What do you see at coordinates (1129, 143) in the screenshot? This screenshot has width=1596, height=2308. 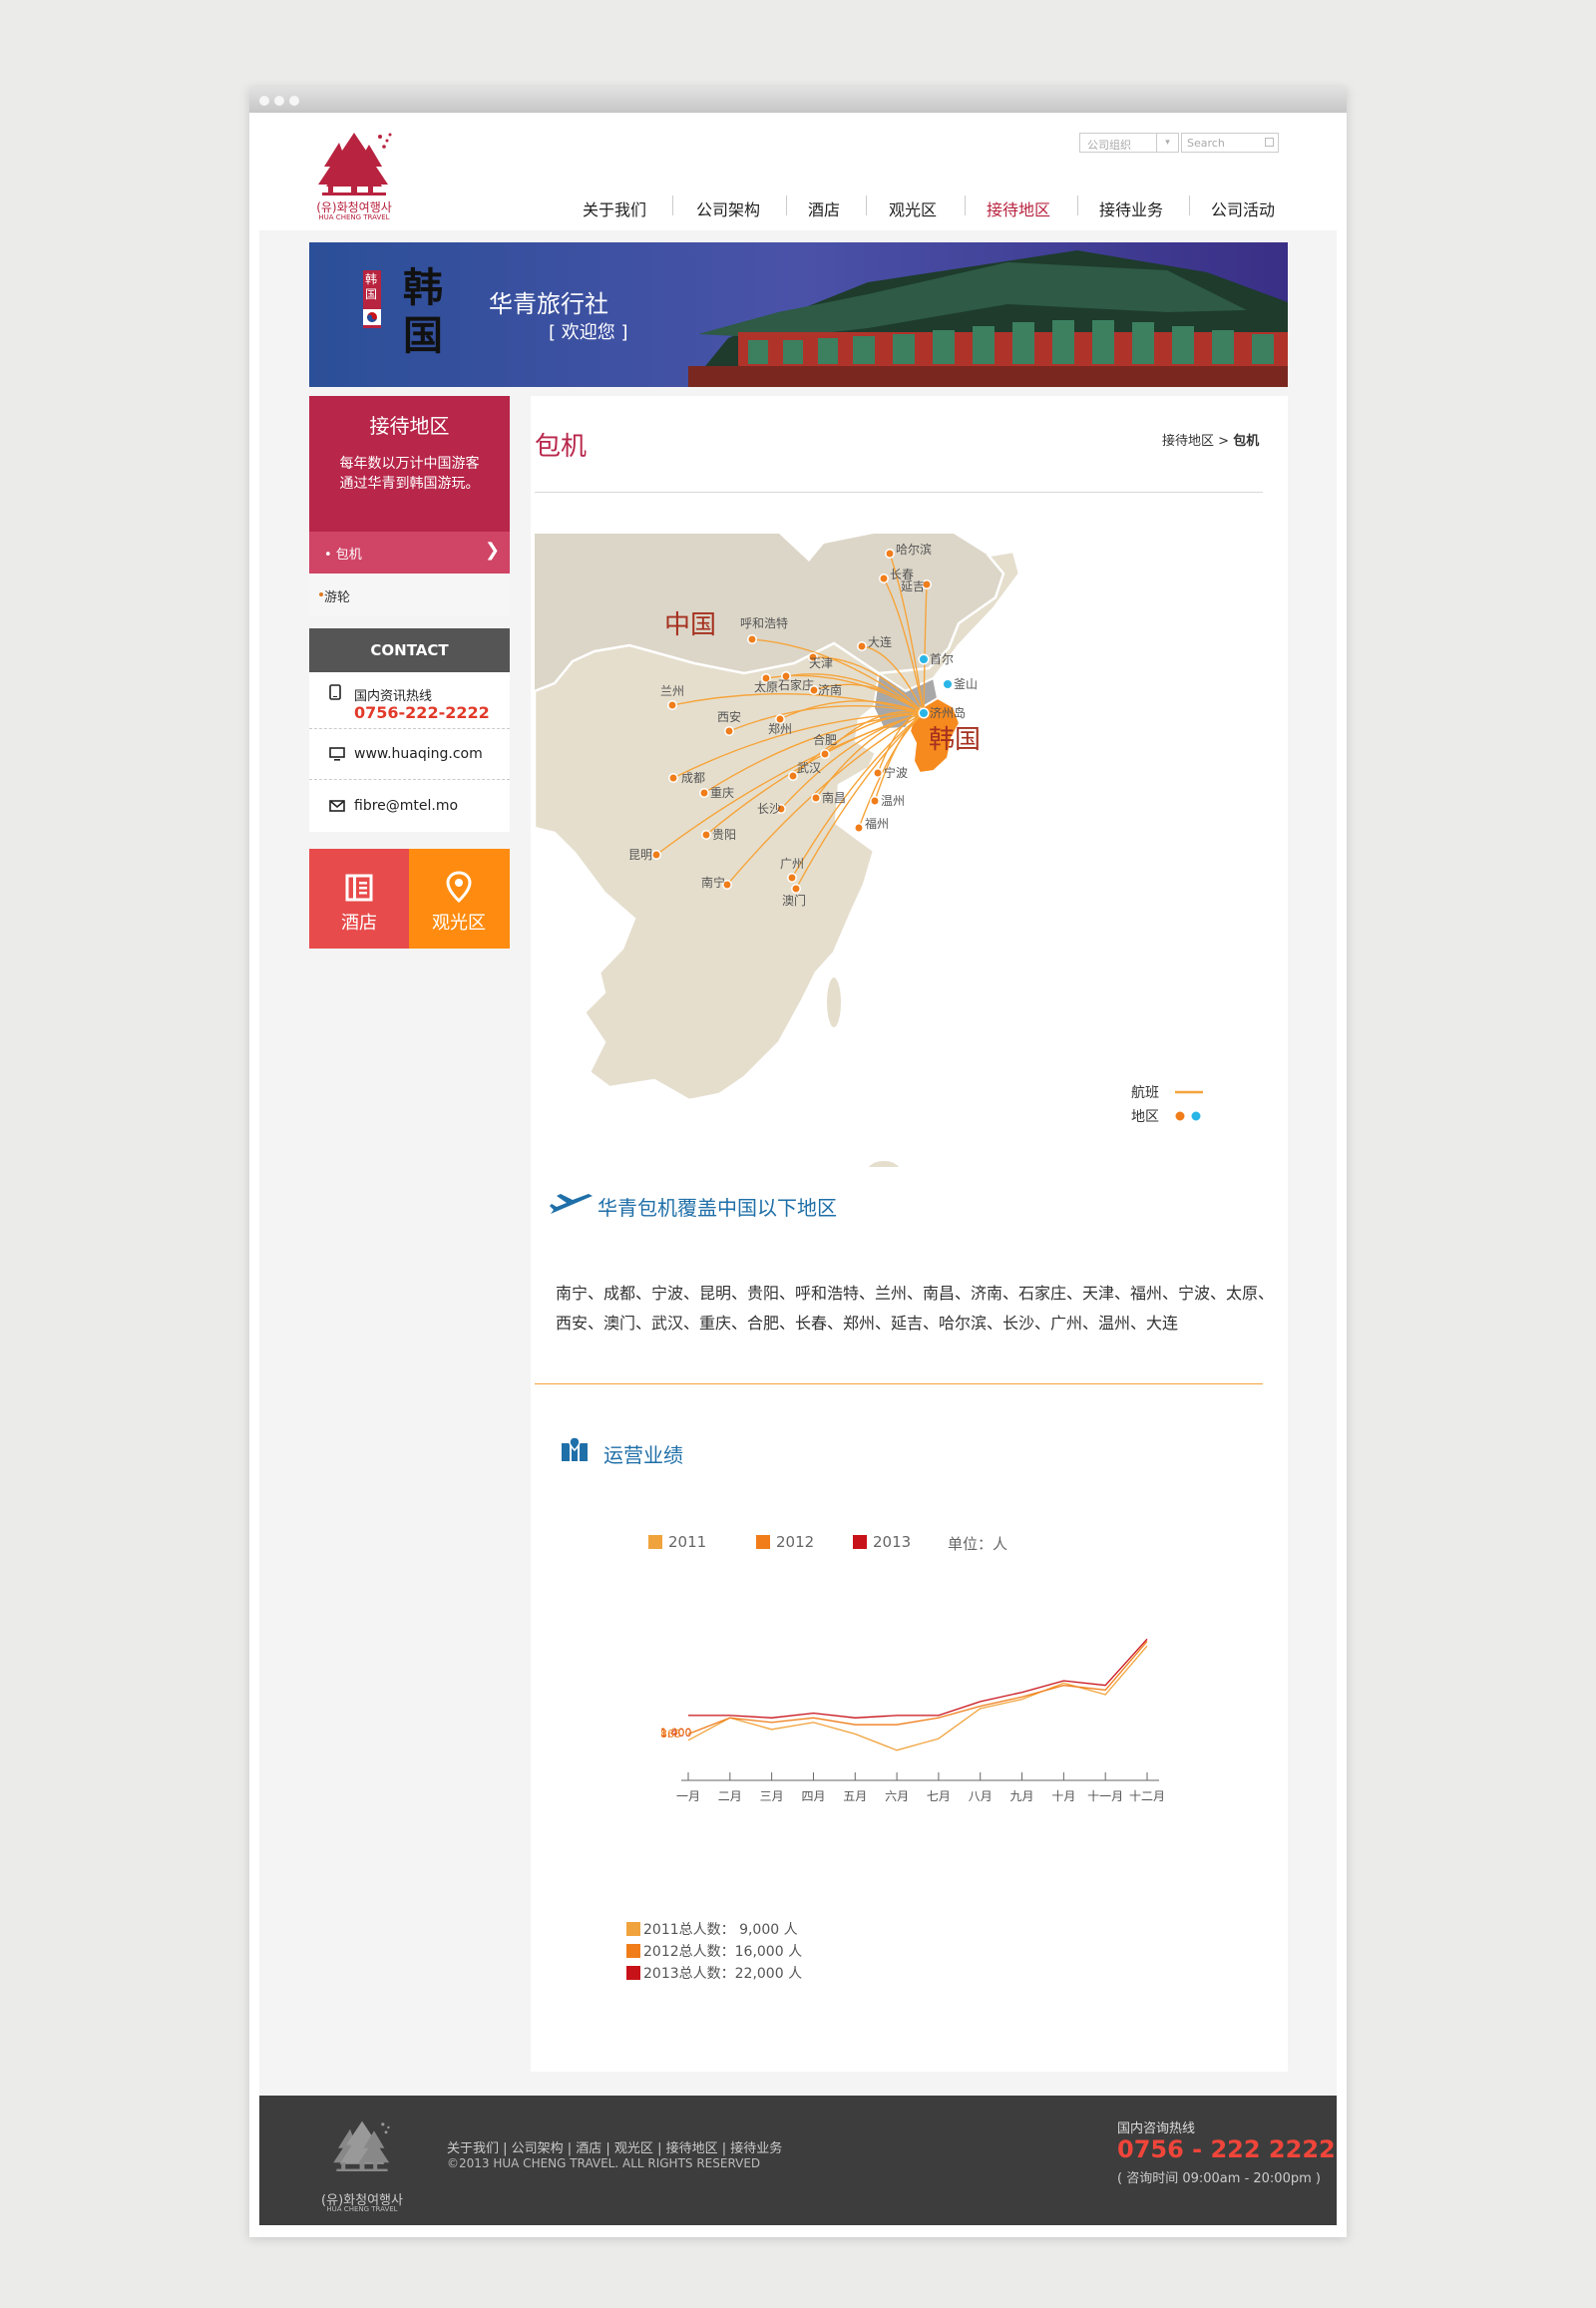 I see `search-category-select: 公司组织 ▾` at bounding box center [1129, 143].